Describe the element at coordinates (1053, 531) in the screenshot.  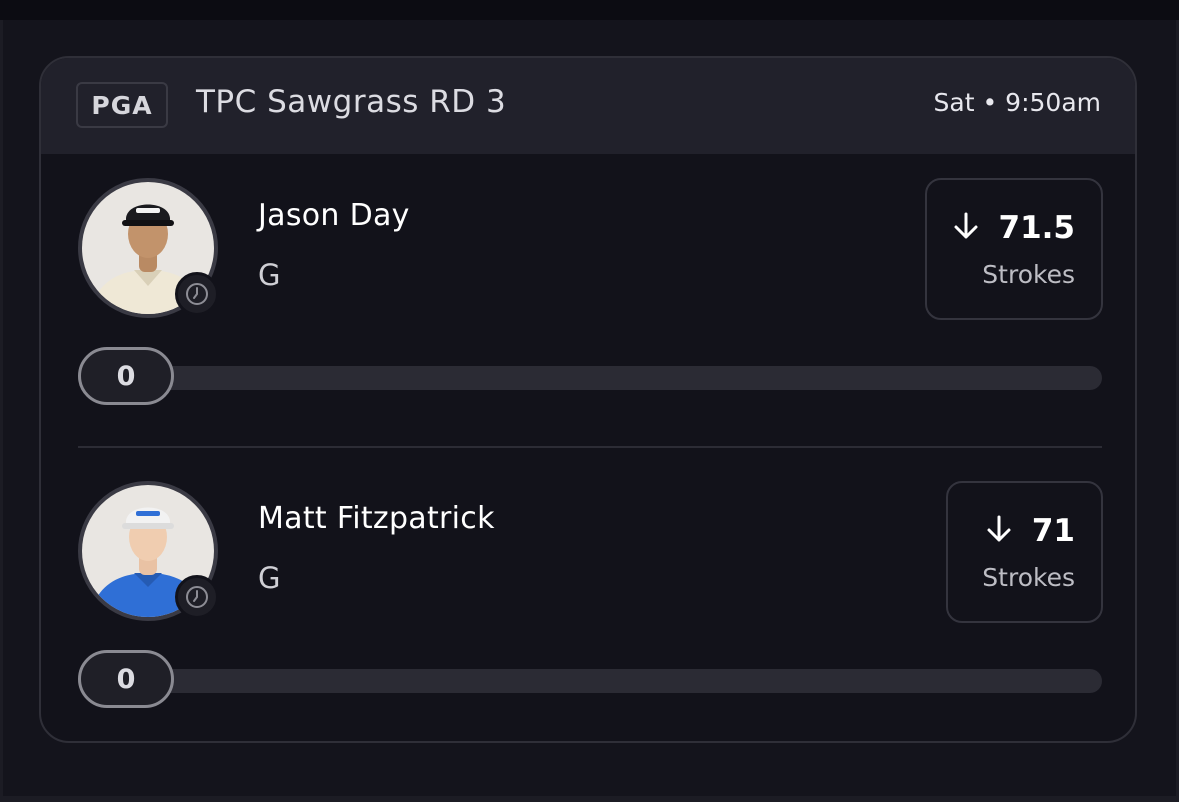
I see `projection-value: 71` at that location.